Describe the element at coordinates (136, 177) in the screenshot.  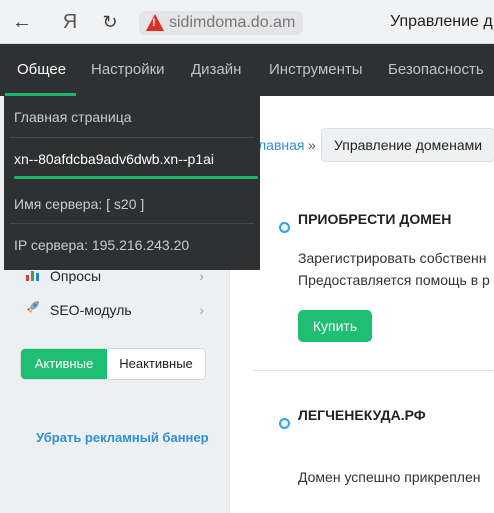
I see `selected-item-indicator` at that location.